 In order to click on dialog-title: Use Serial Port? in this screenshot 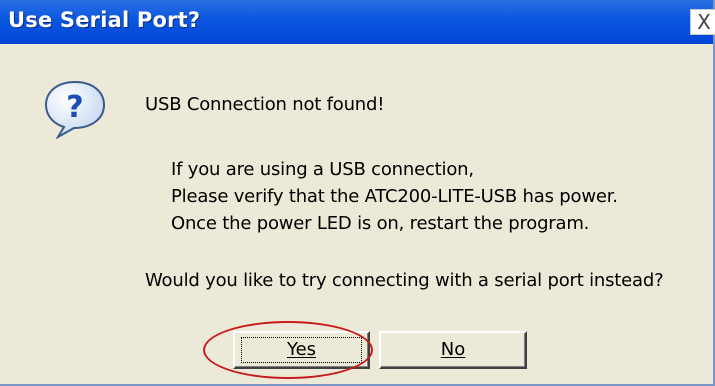, I will do `click(104, 20)`.